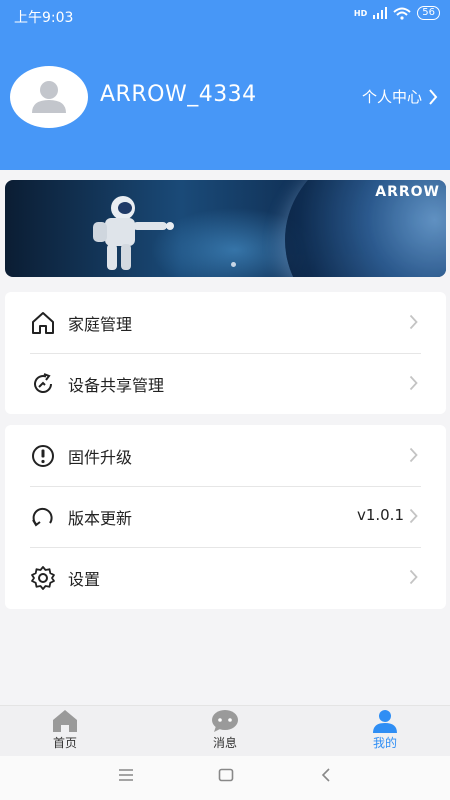 The image size is (450, 800). I want to click on status-bar: 上午9:03 HD 56, so click(225, 16).